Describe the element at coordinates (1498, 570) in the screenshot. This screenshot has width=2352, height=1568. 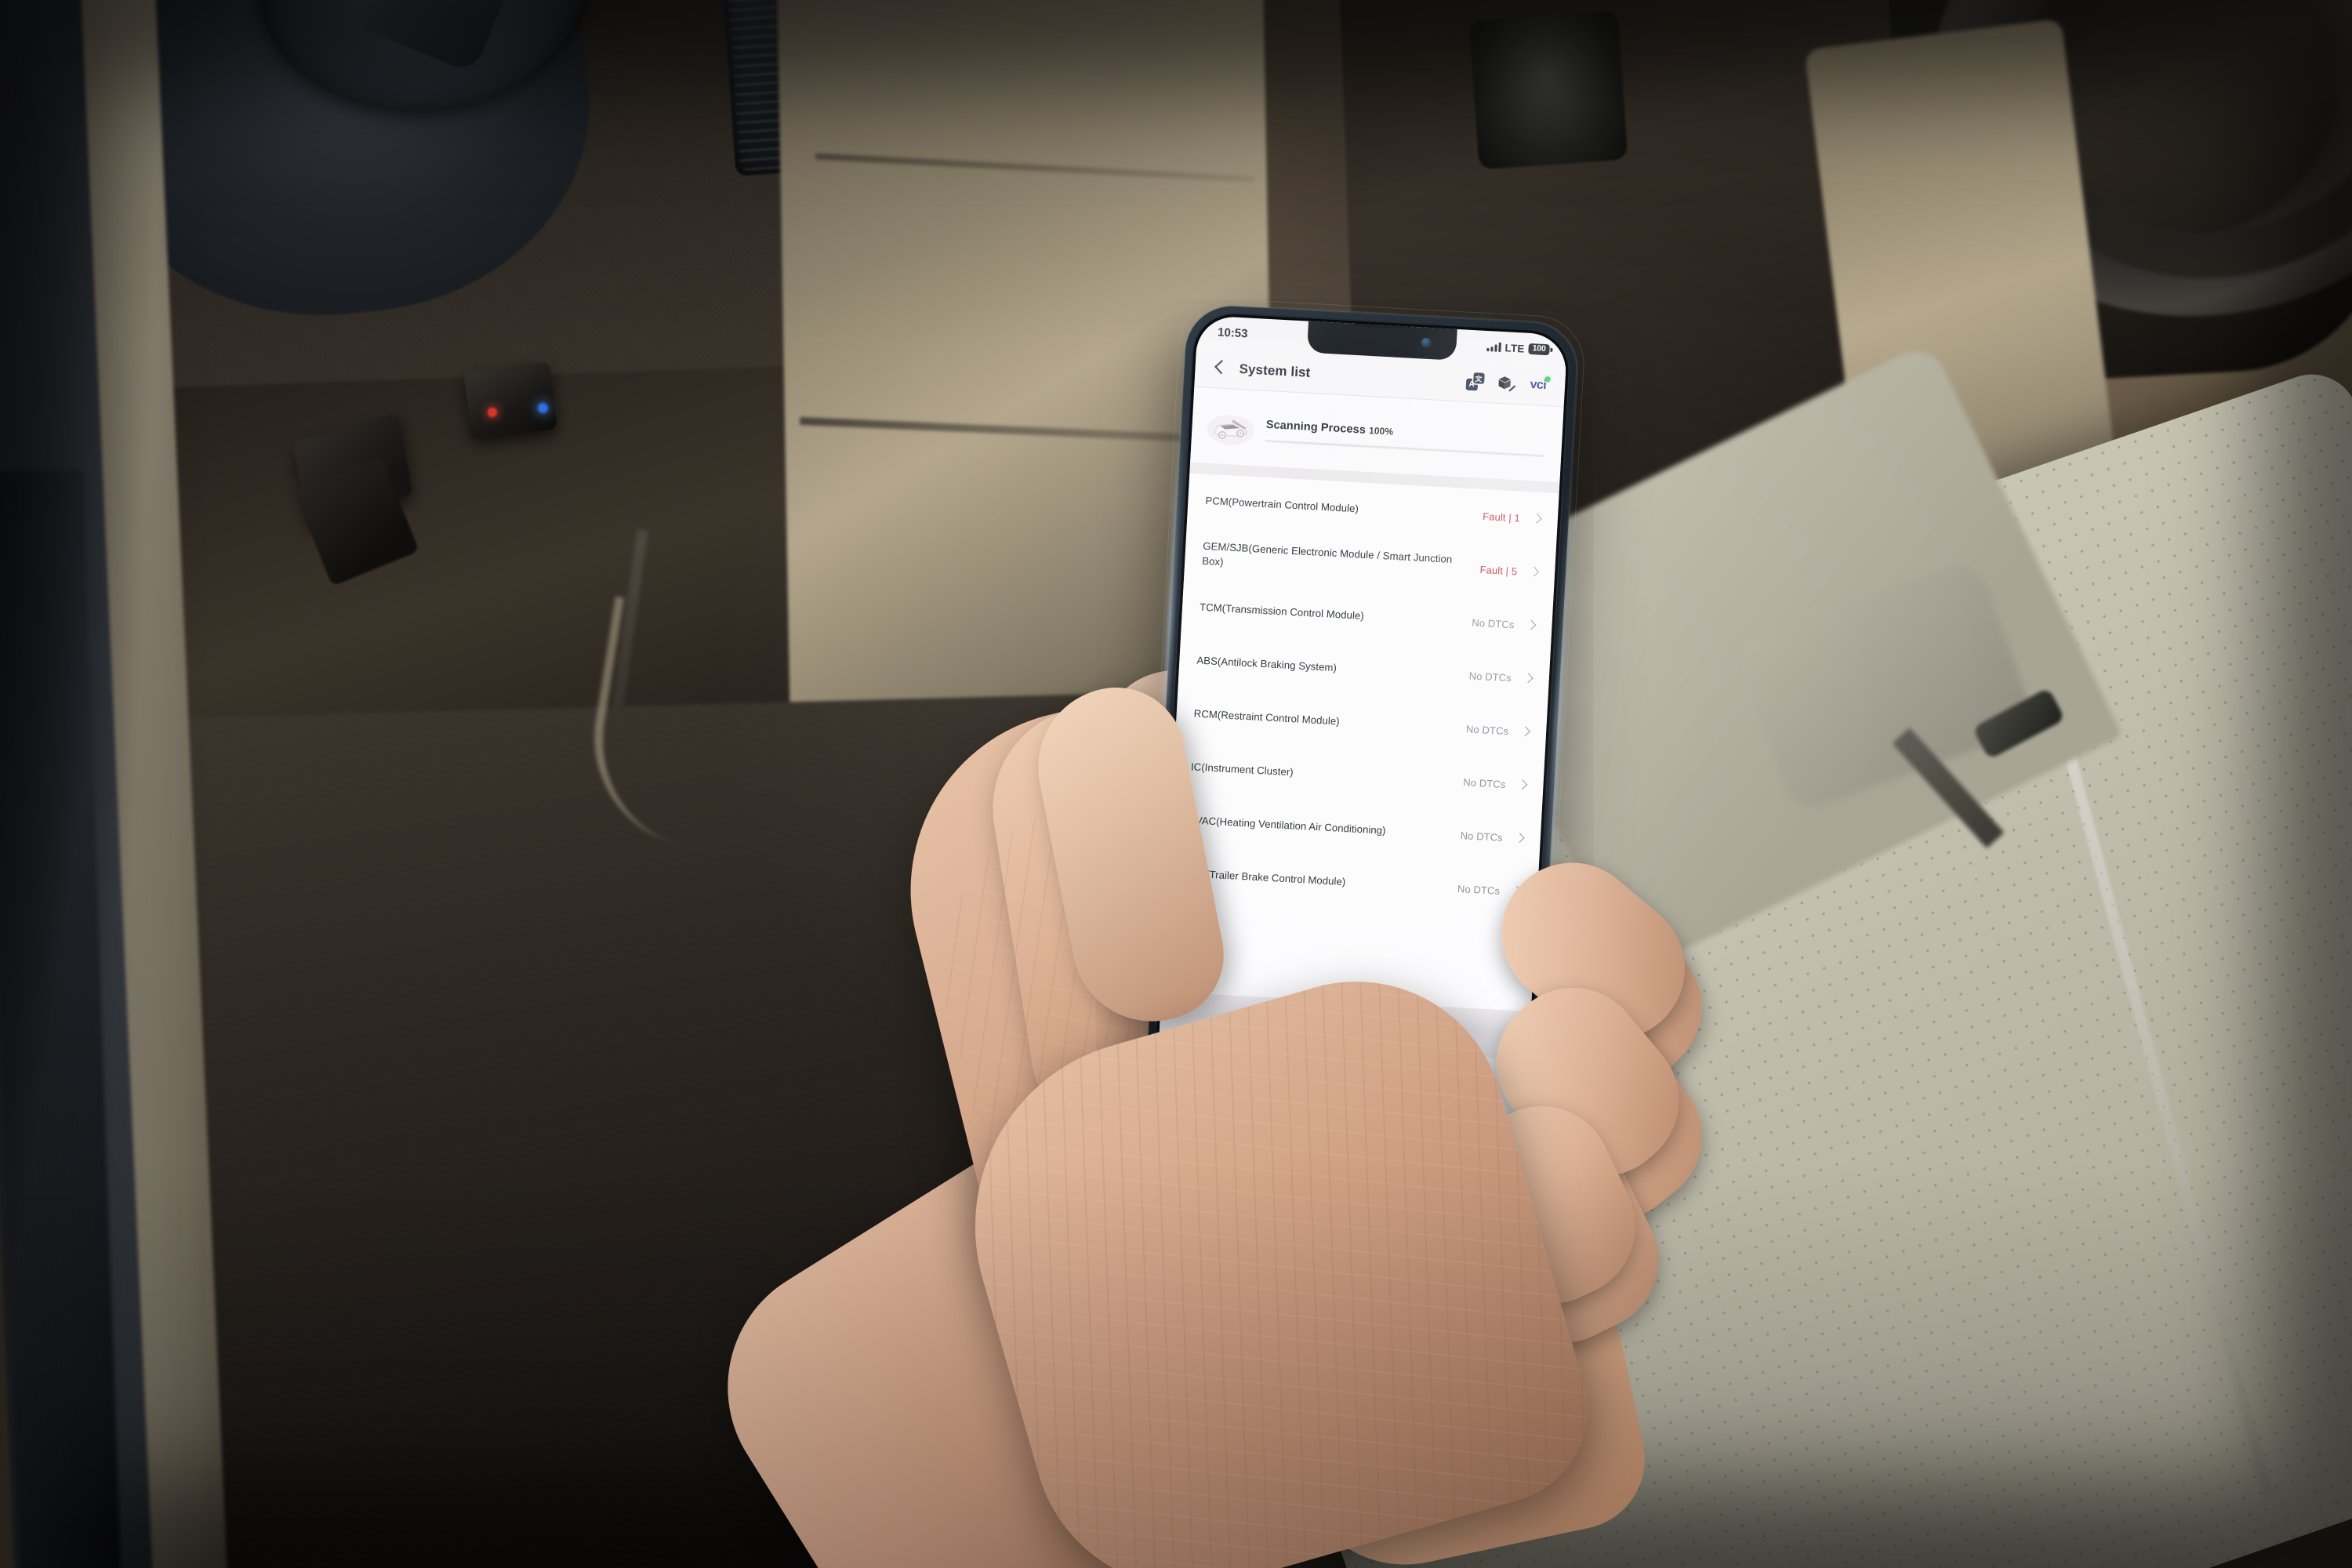
I see `system-status-badge: Fault | 5` at that location.